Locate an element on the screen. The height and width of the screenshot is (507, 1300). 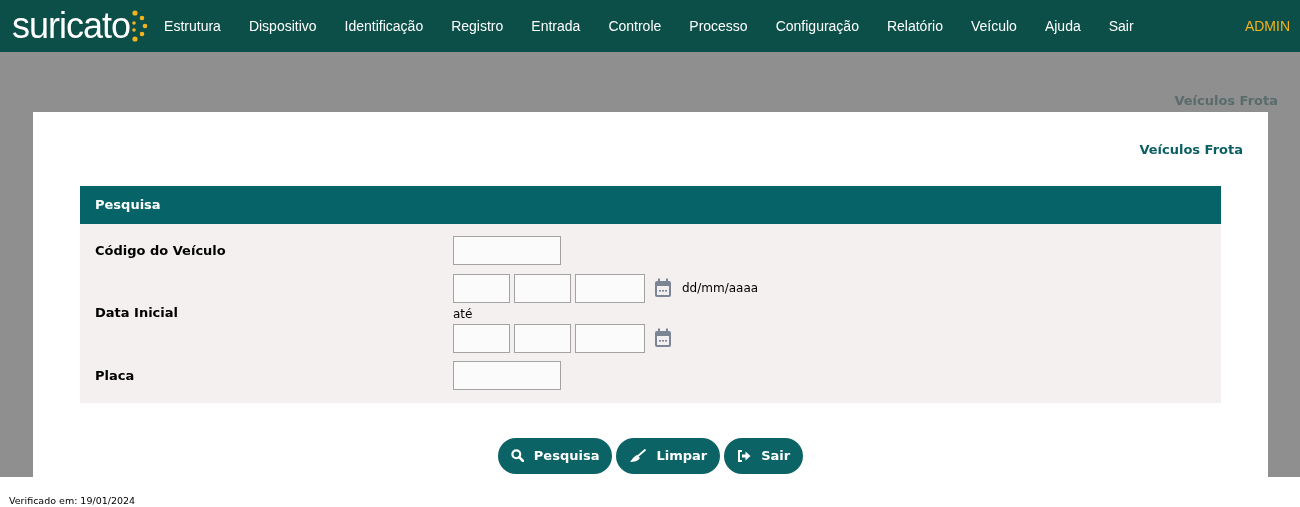
menu-item: Veículo is located at coordinates (993, 26).